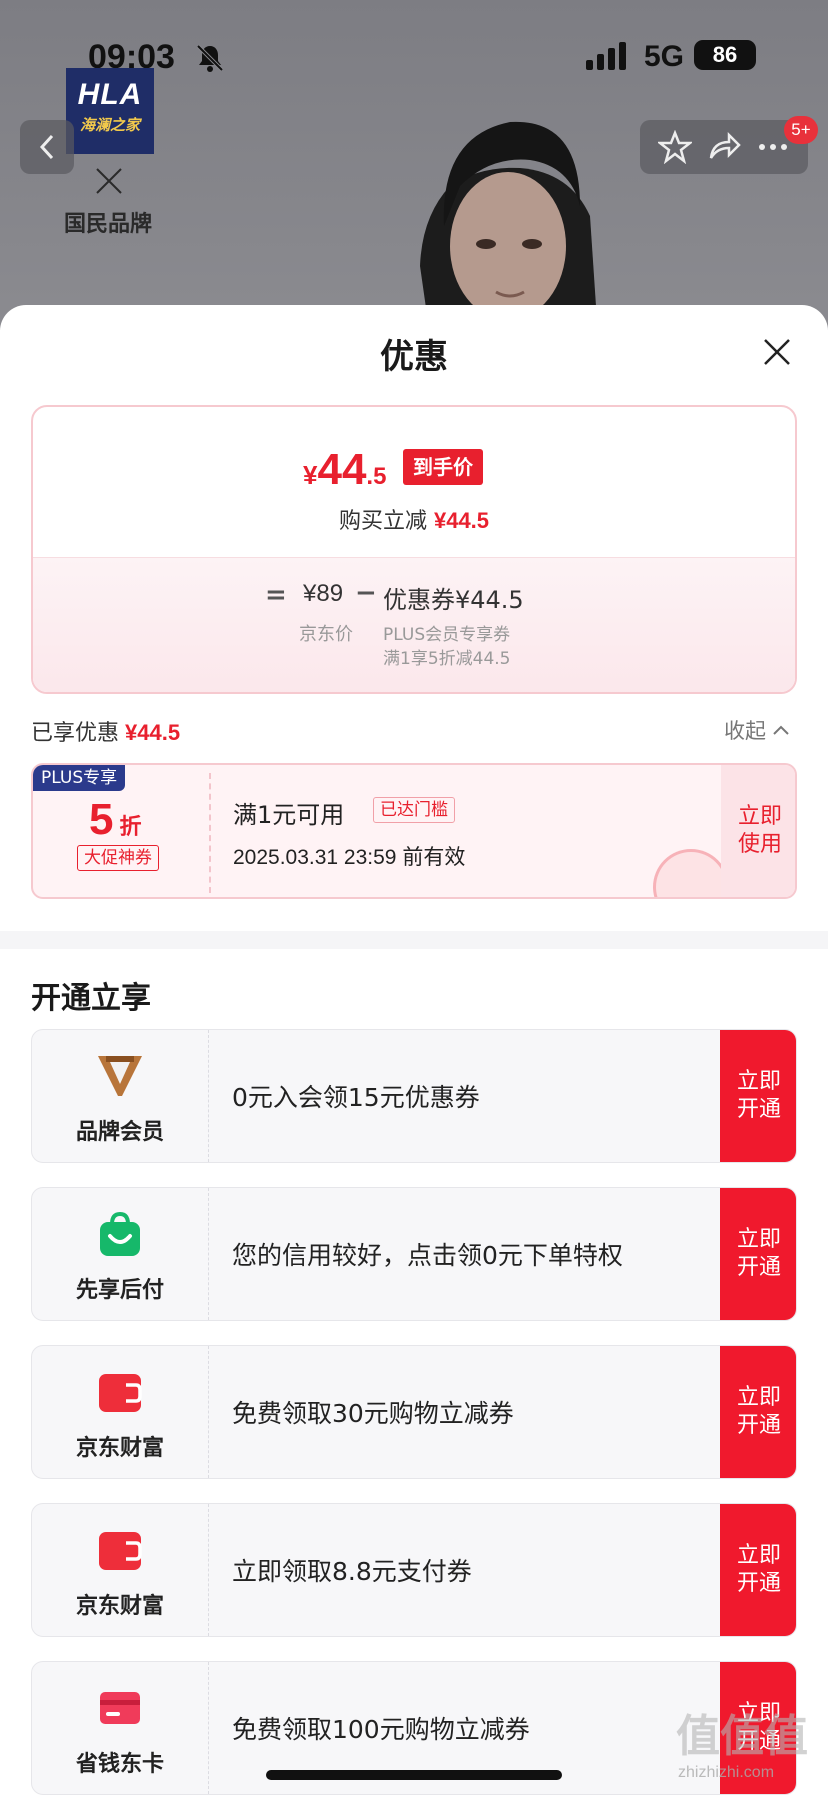 The width and height of the screenshot is (828, 1795). What do you see at coordinates (443, 467) in the screenshot?
I see `price-tag: 到手价` at bounding box center [443, 467].